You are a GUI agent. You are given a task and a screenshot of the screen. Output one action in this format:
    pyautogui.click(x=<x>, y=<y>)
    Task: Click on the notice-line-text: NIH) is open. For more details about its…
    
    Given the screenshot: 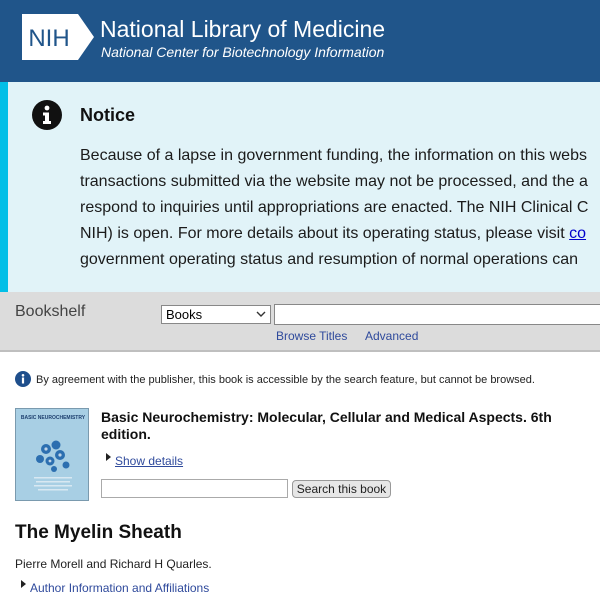 What is the action you would take?
    pyautogui.click(x=325, y=233)
    